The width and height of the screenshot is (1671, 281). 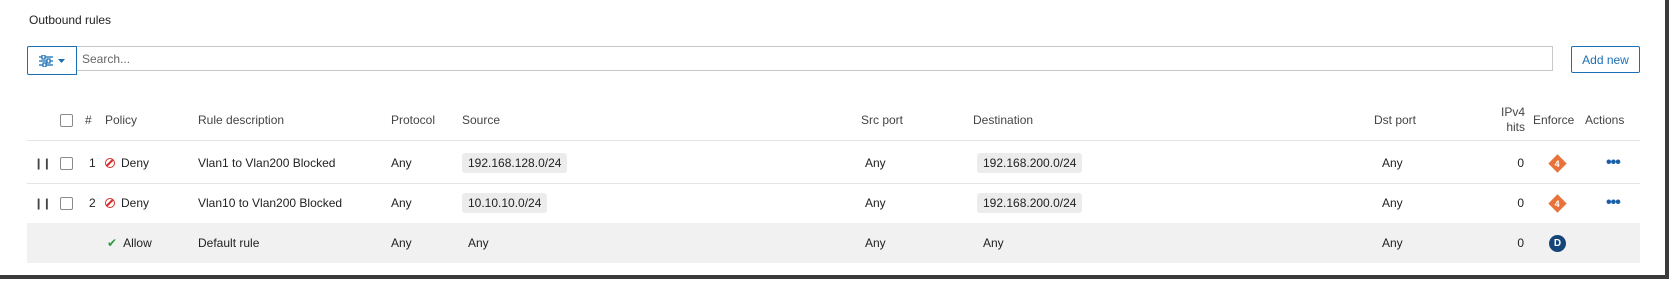 I want to click on column-header-dst-port: Dst port, so click(x=1395, y=120).